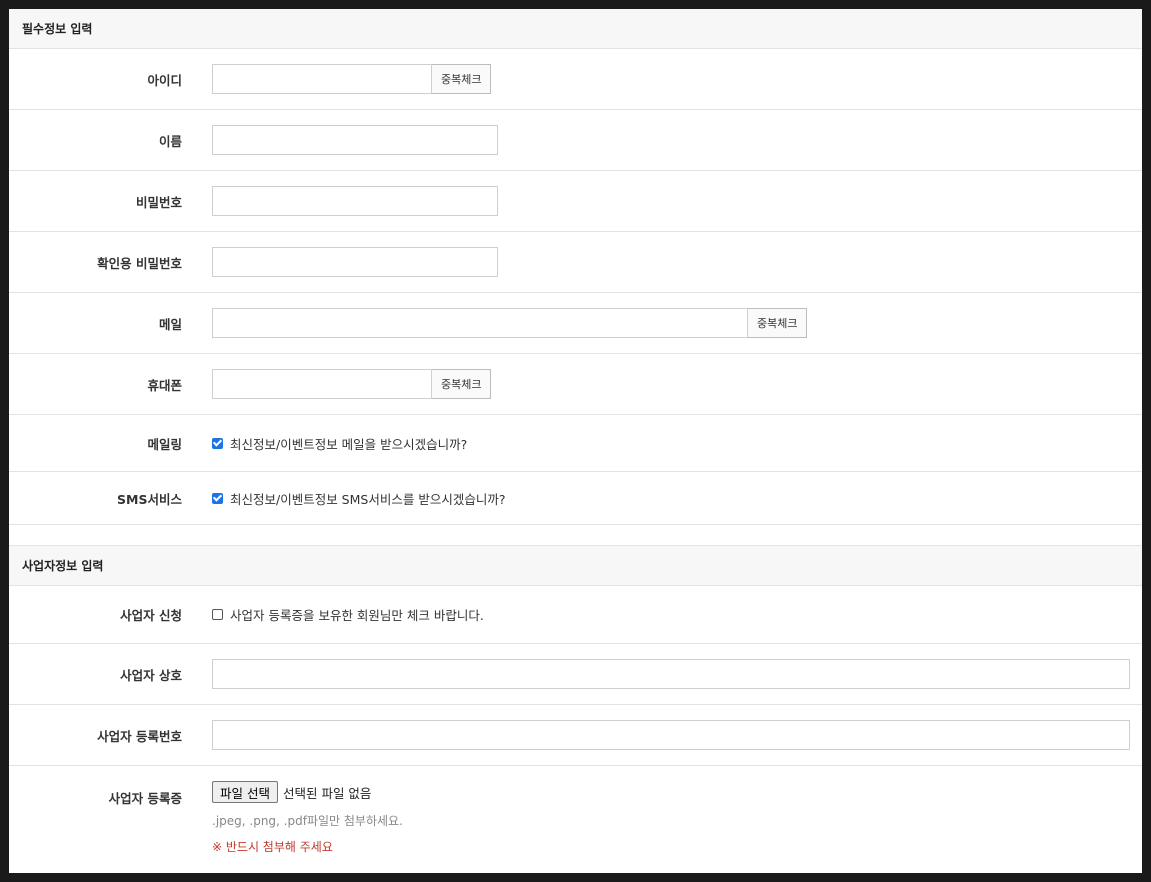  What do you see at coordinates (575, 498) in the screenshot?
I see `sms-row: SMS서비스 최신정보/이벤트정보 SMS서비스를 받으시겠습니까?` at bounding box center [575, 498].